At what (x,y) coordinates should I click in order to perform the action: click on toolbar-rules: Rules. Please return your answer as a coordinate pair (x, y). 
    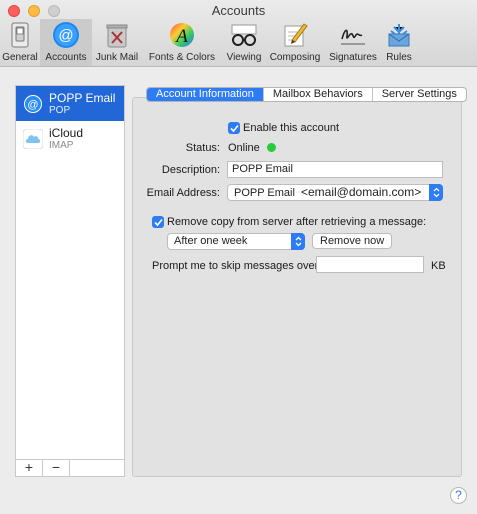
    Looking at the image, I should click on (399, 42).